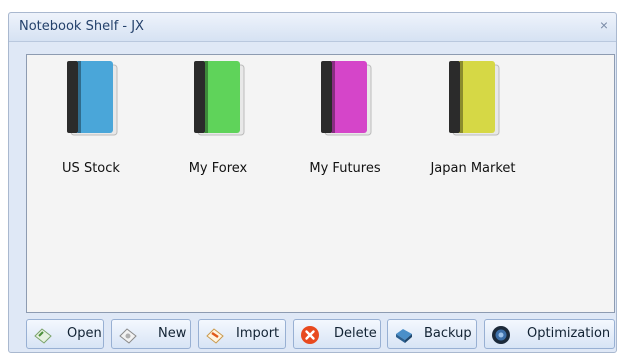 Image resolution: width=620 pixels, height=358 pixels. I want to click on notebook-label: Japan Market, so click(473, 168).